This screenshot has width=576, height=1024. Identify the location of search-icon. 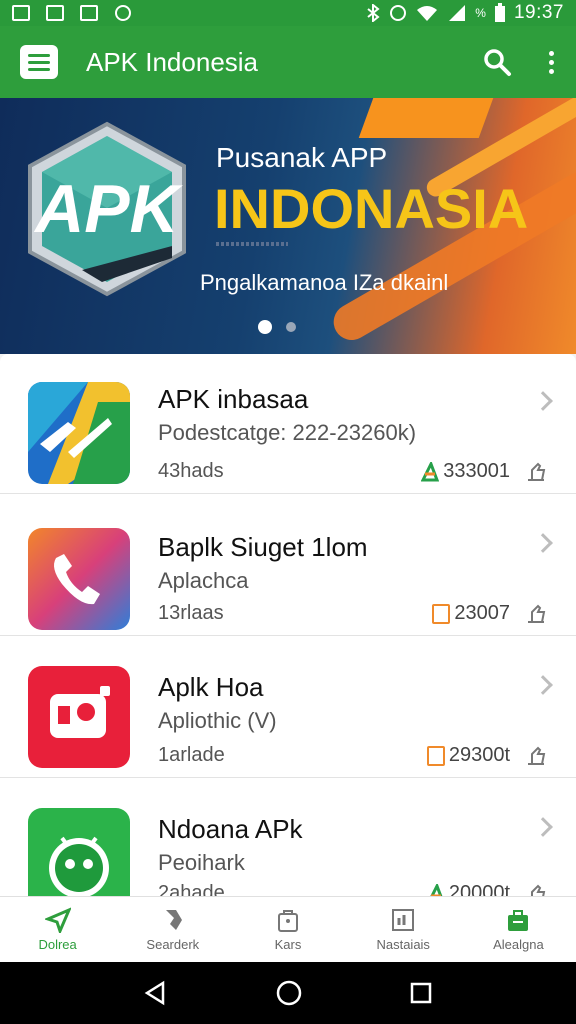
(497, 62).